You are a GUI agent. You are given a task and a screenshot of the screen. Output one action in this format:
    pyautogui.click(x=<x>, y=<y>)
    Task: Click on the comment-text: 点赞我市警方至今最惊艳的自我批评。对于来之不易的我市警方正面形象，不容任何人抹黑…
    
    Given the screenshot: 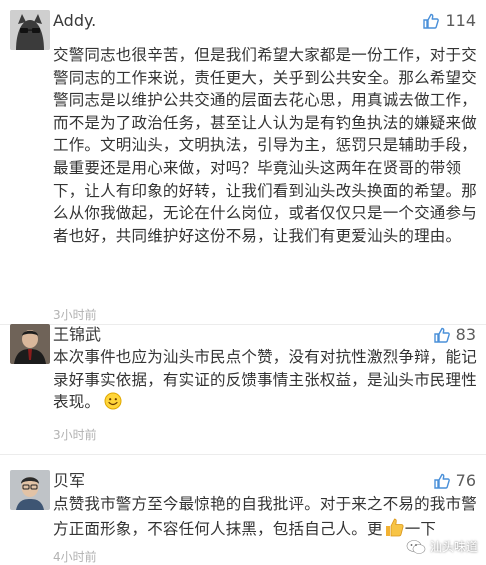 What is the action you would take?
    pyautogui.click(x=265, y=516)
    